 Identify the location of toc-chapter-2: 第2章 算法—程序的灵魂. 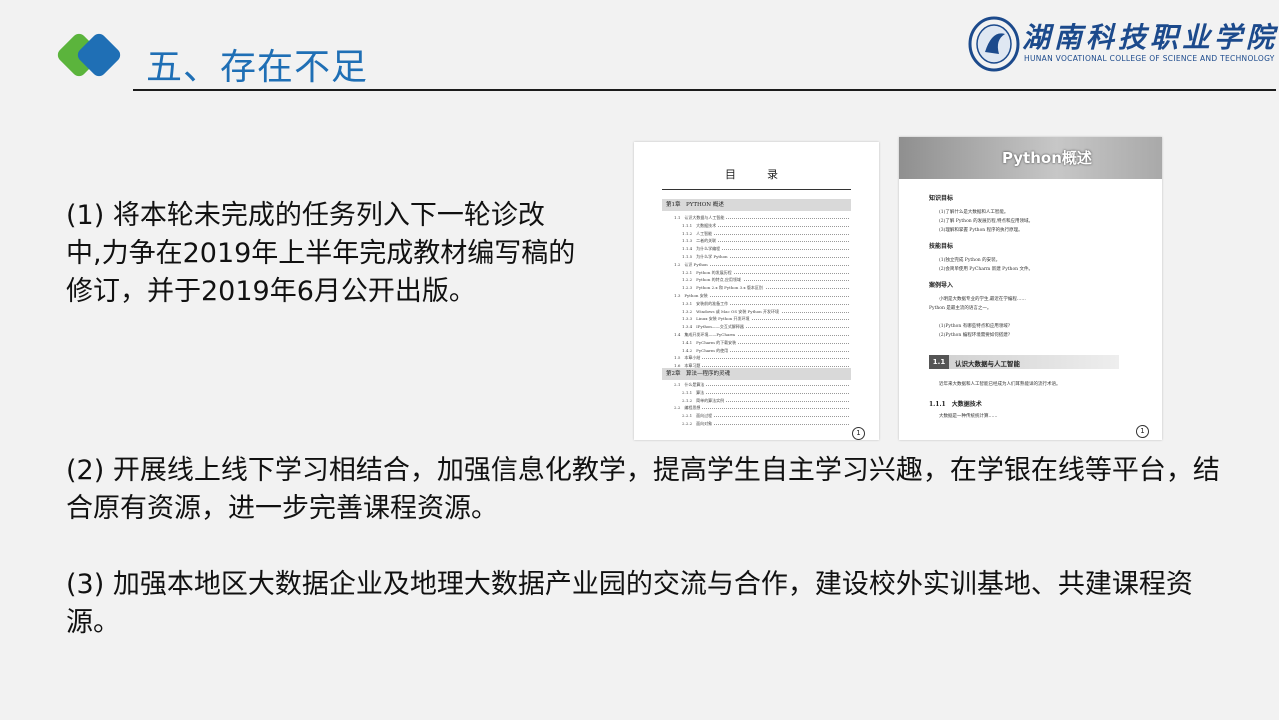
(756, 374).